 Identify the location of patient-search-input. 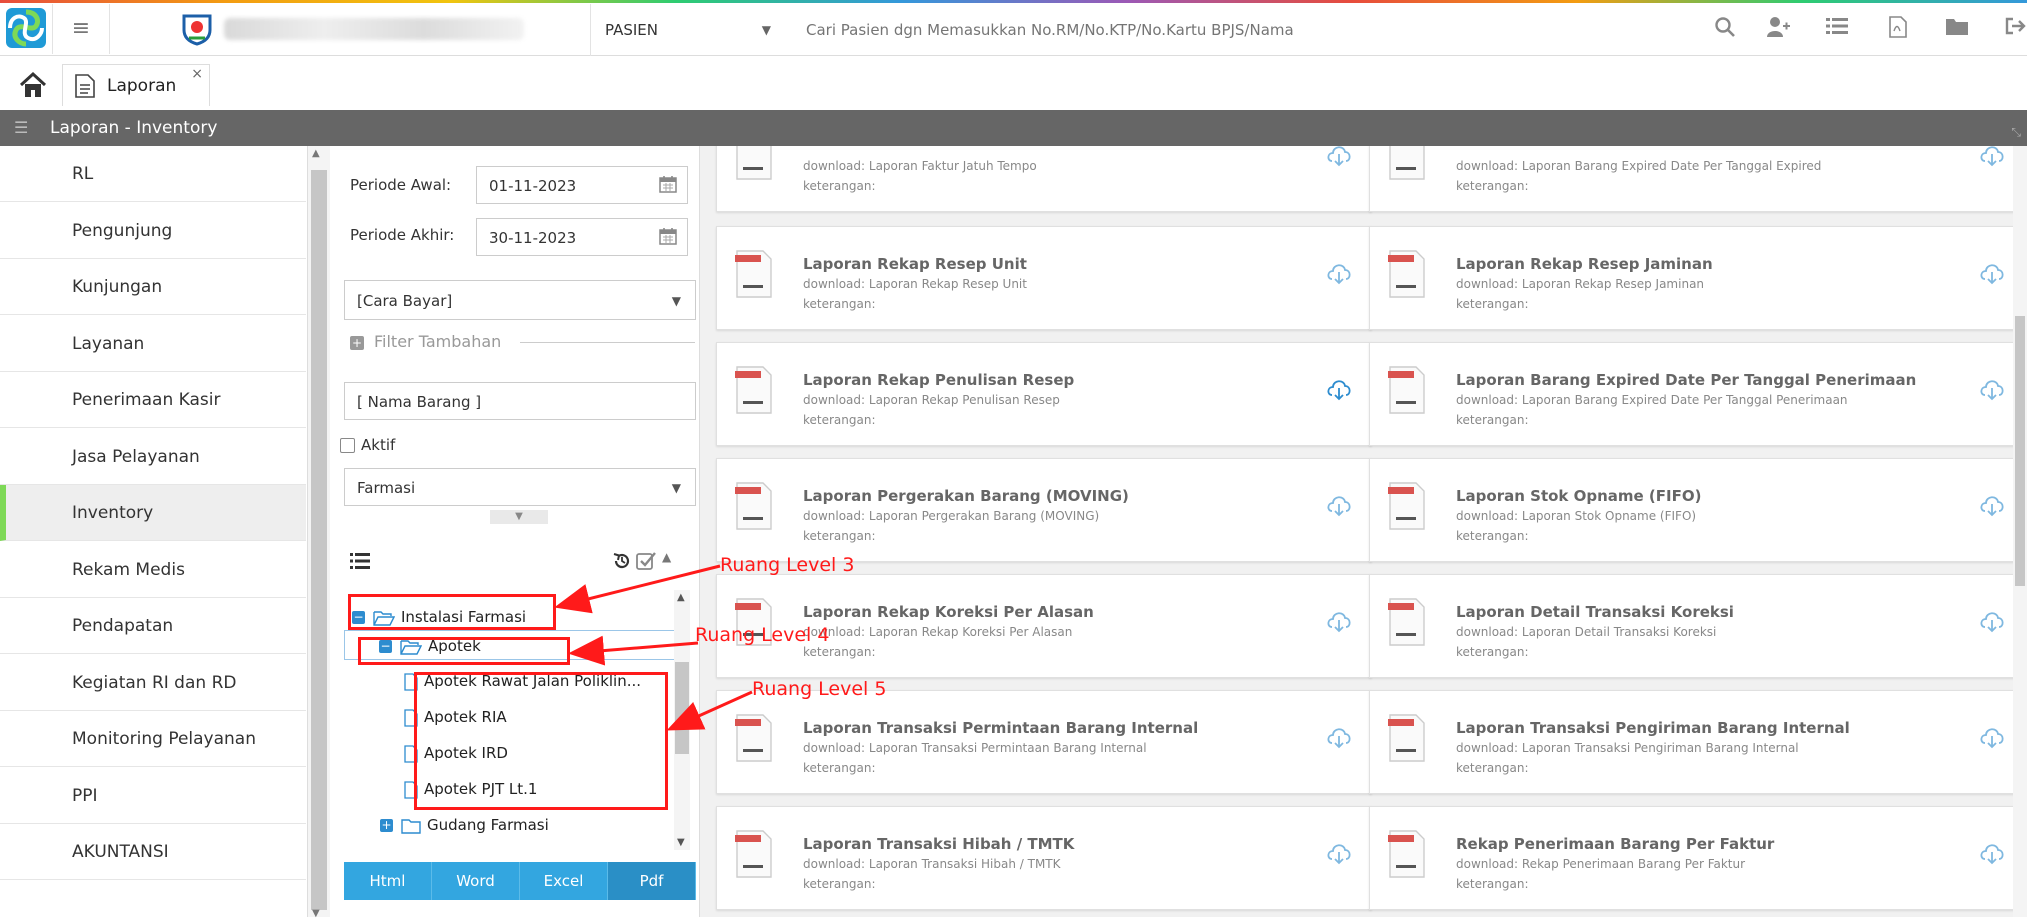
(1190, 30).